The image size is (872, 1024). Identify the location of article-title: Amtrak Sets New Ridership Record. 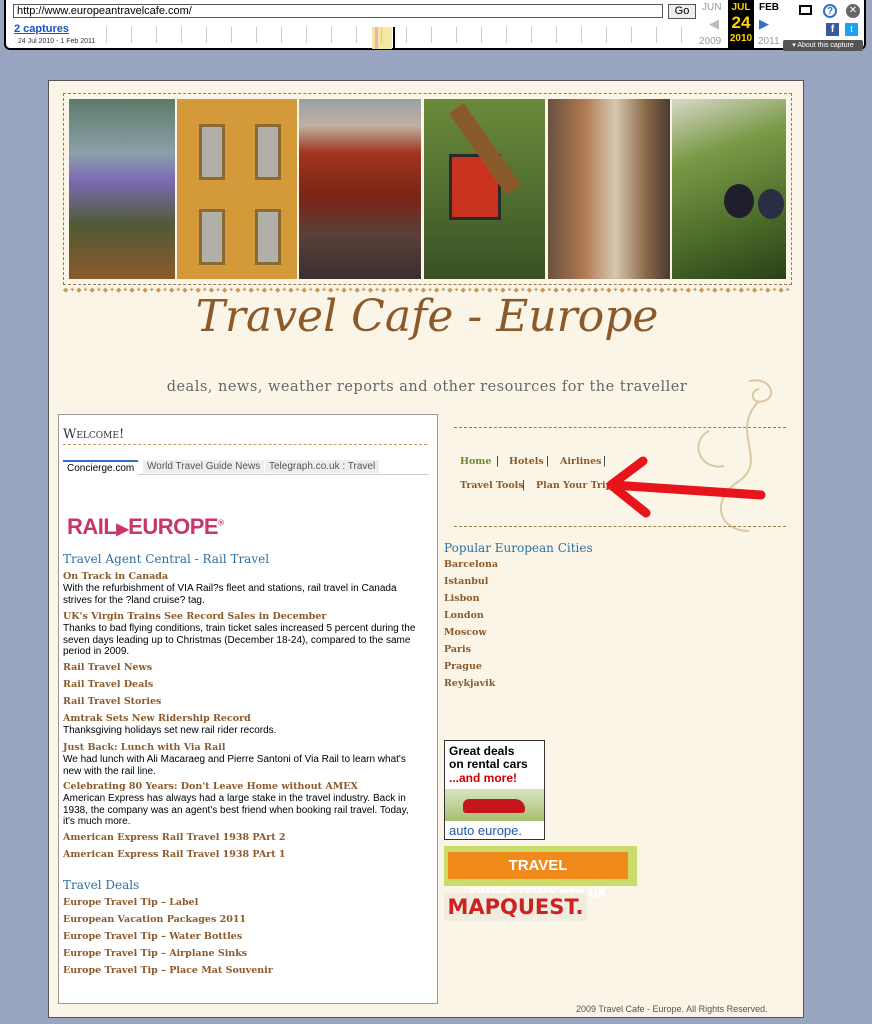
(157, 718).